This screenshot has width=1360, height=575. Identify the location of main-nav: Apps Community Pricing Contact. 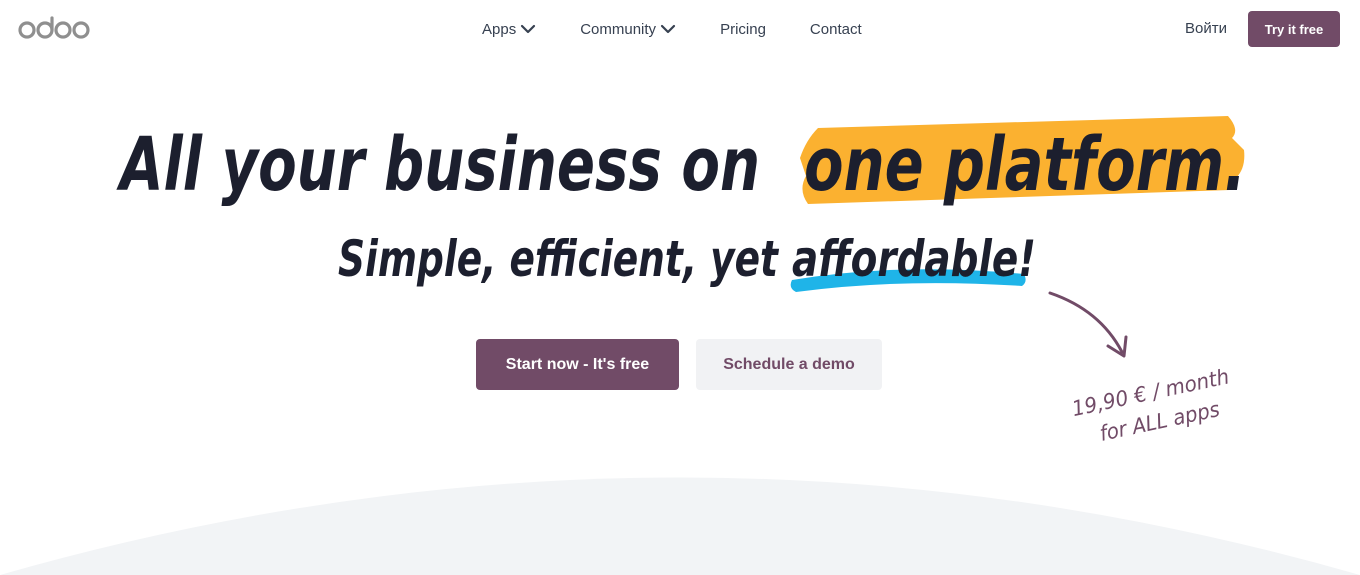
(672, 29).